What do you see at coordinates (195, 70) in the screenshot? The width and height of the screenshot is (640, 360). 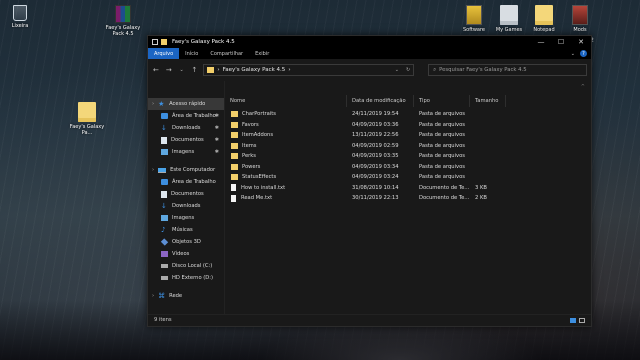 I see `up-arrow-icon: ↑` at bounding box center [195, 70].